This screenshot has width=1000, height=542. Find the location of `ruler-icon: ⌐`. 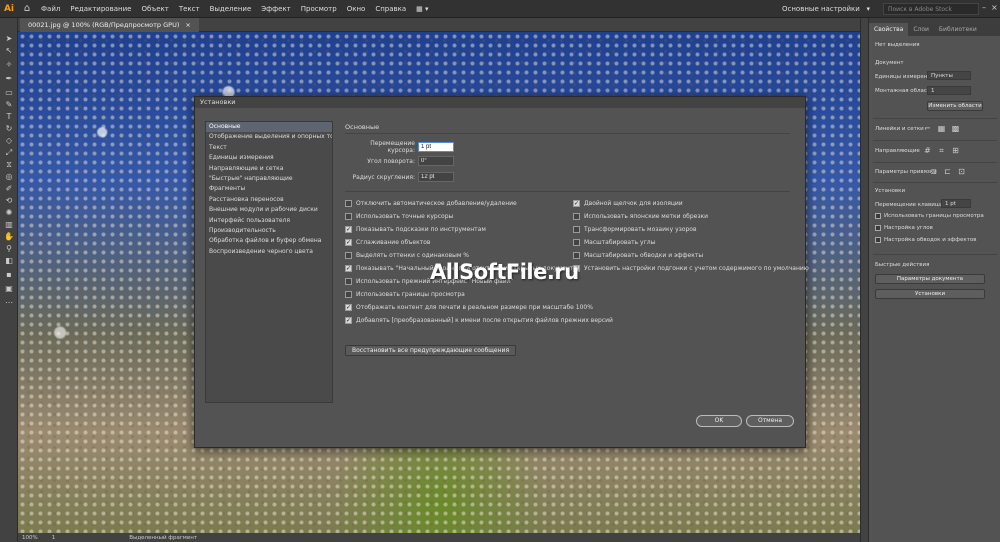

ruler-icon: ⌐ is located at coordinates (927, 128).